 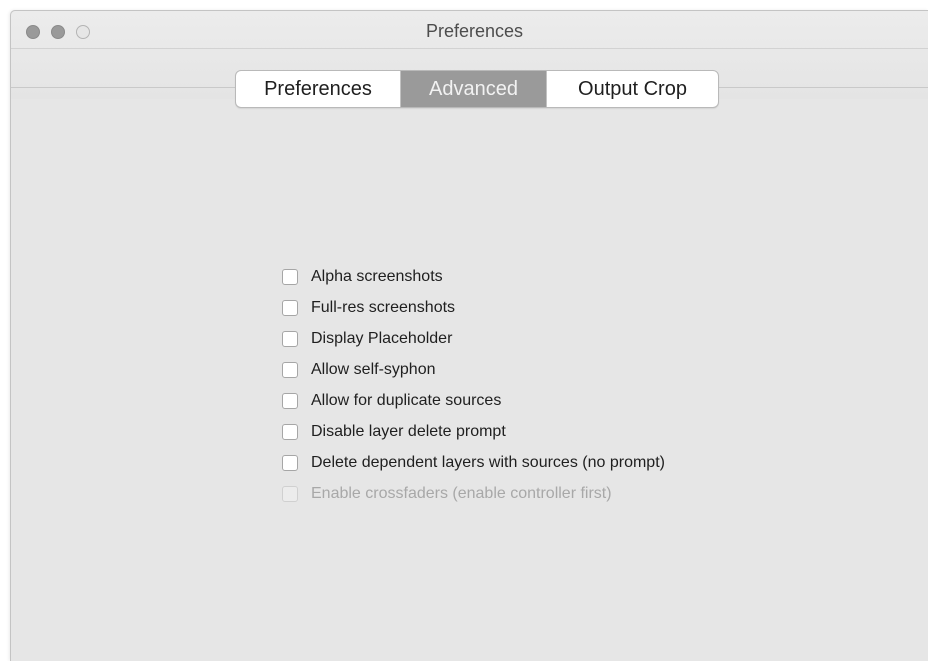 What do you see at coordinates (473, 369) in the screenshot?
I see `option-allow-self-syphon: Allow self-syphon` at bounding box center [473, 369].